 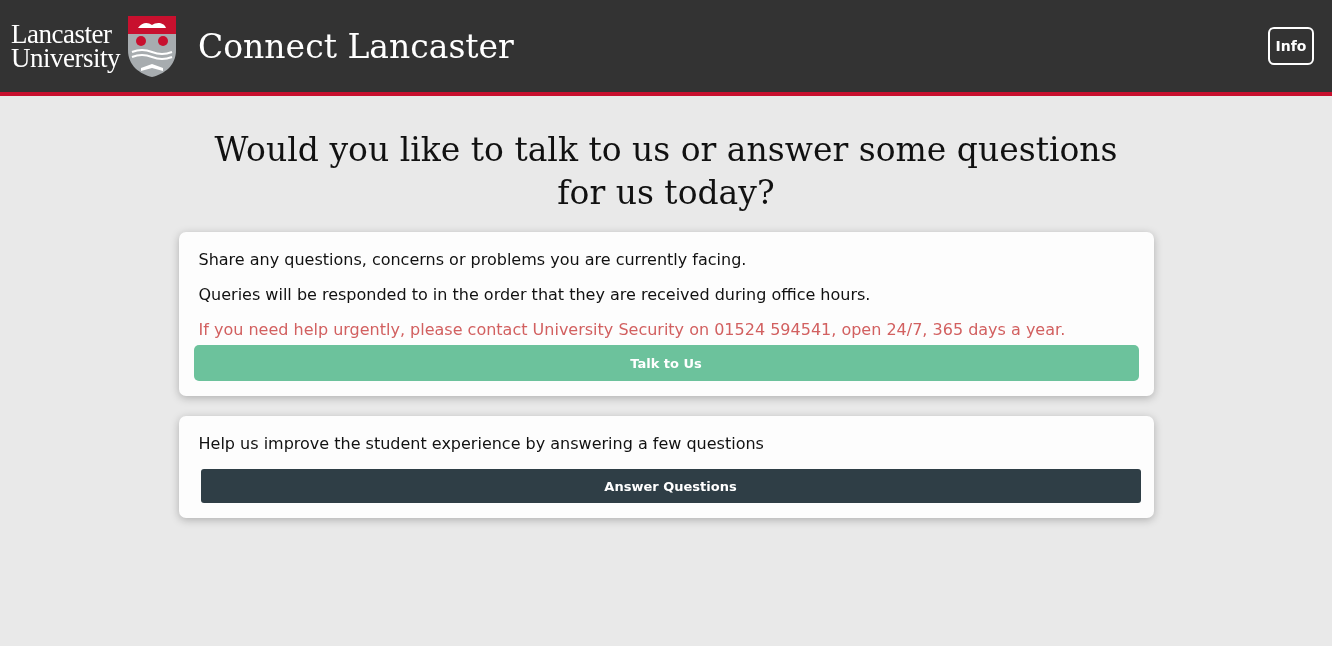 What do you see at coordinates (152, 46) in the screenshot?
I see `shield-crest-icon` at bounding box center [152, 46].